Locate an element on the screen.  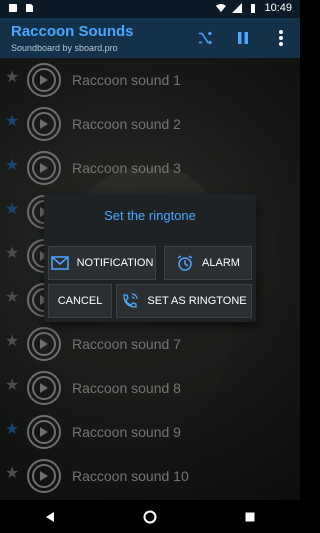
notification-icon is located at coordinates (13, 8).